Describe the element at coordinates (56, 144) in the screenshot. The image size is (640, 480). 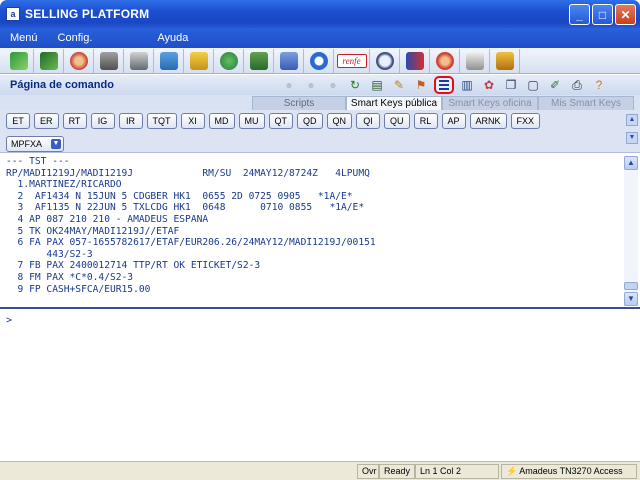
I see `chevron-down-icon: ▼` at that location.